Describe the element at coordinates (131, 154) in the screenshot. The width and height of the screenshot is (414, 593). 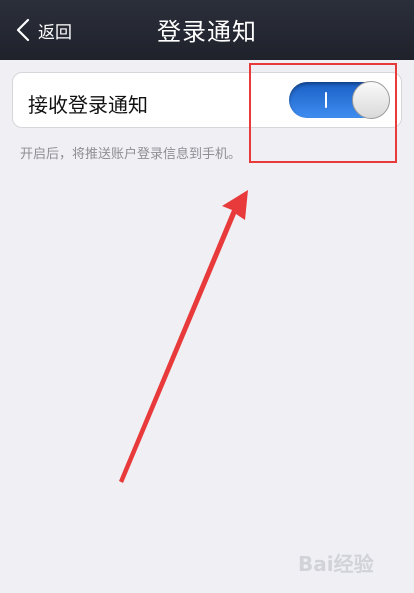
I see `setting-hint-text: 开启后，将推送账户登录信息到手机。` at that location.